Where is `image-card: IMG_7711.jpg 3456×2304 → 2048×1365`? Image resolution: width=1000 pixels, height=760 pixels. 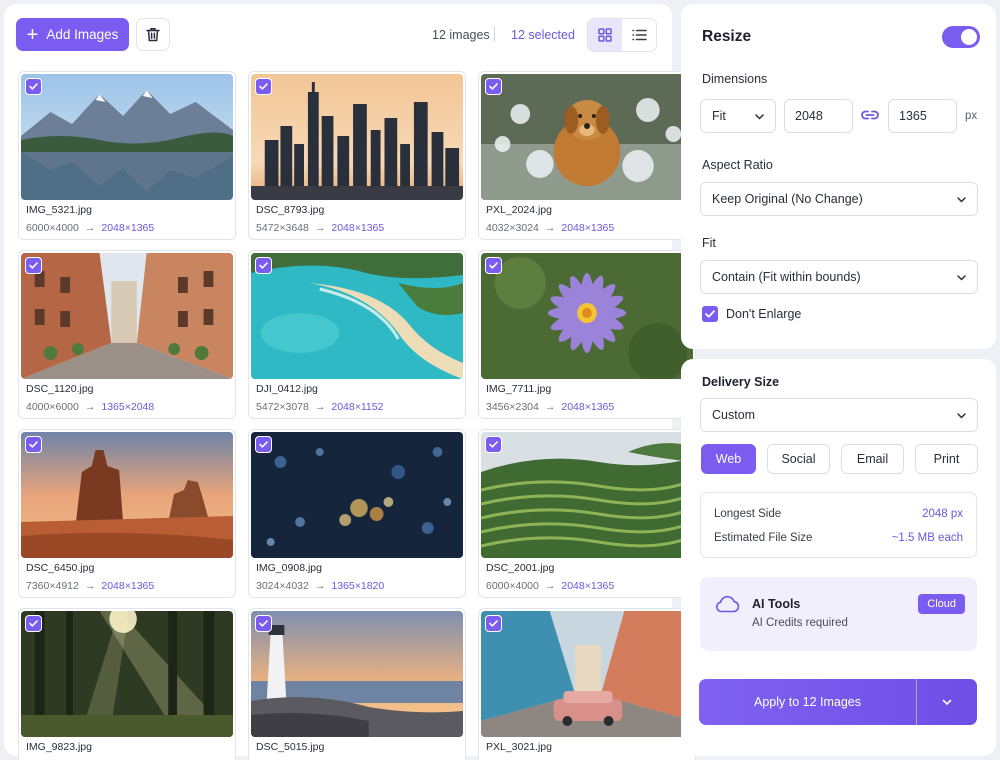
image-card: IMG_7711.jpg 3456×2304 → 2048×1365 is located at coordinates (587, 334).